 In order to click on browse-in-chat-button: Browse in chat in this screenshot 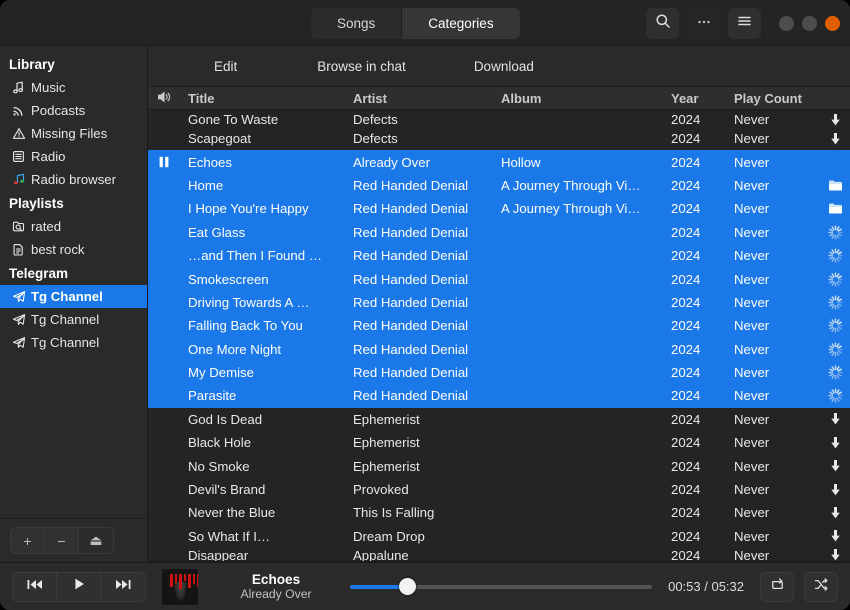, I will do `click(361, 66)`.